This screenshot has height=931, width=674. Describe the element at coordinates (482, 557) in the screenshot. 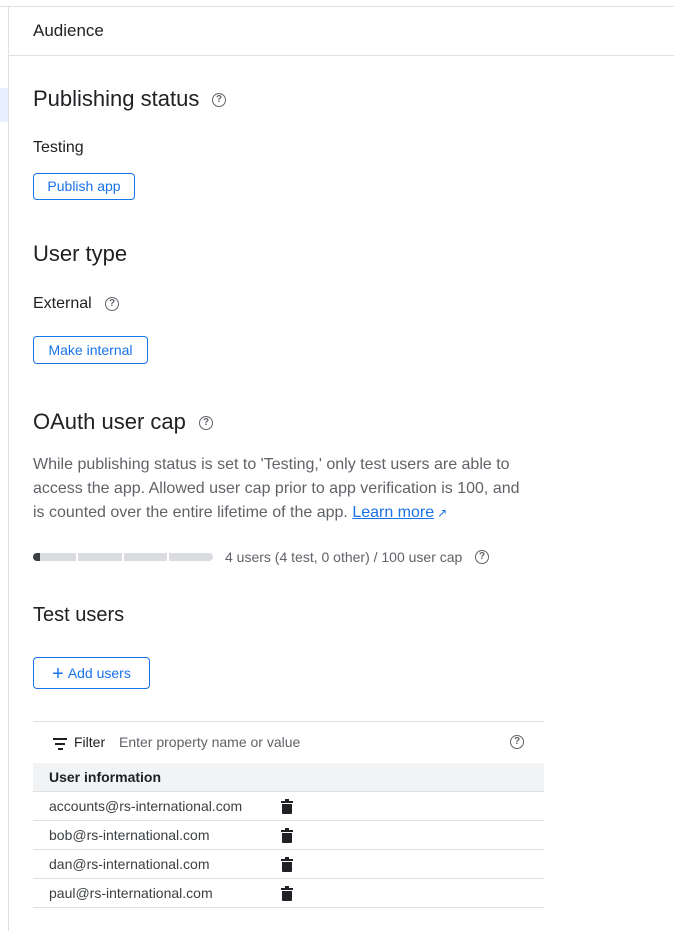

I see `user-cap-help-icon: ?` at that location.